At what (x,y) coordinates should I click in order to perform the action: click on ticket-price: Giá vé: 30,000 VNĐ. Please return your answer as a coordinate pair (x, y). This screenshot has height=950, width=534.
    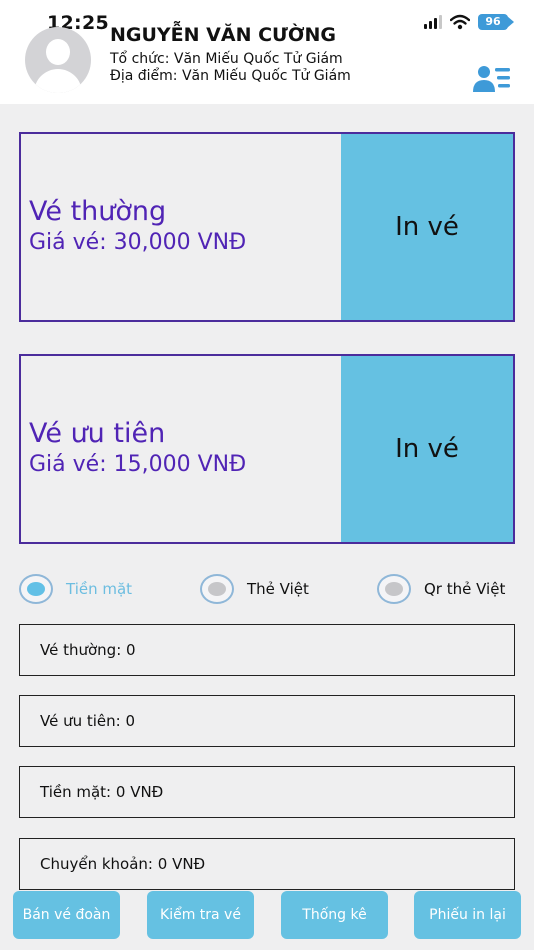
    Looking at the image, I should click on (138, 242).